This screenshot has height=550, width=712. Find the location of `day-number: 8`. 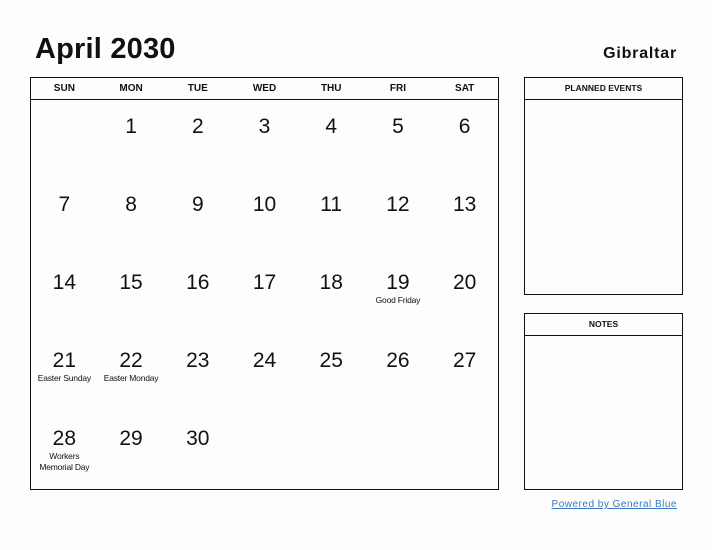

day-number: 8 is located at coordinates (131, 204).